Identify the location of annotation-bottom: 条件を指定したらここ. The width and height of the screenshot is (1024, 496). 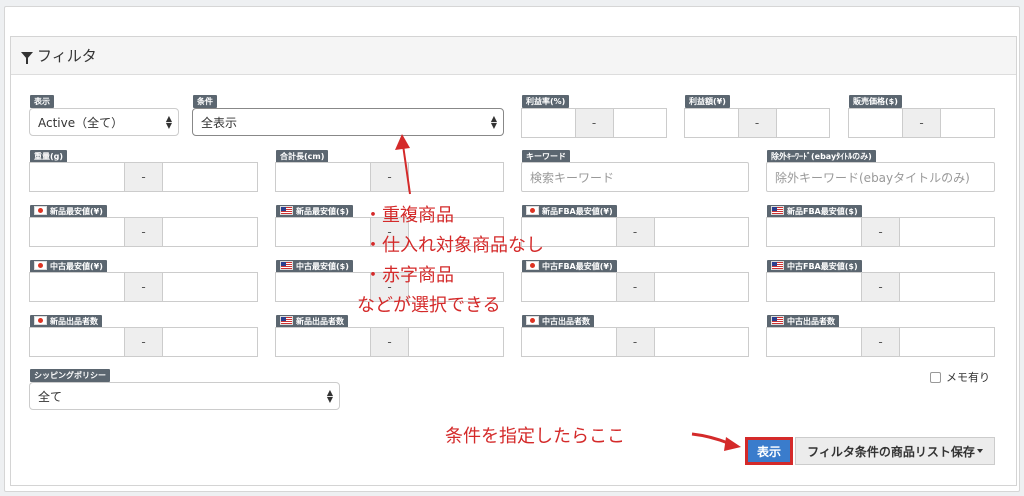
(535, 436).